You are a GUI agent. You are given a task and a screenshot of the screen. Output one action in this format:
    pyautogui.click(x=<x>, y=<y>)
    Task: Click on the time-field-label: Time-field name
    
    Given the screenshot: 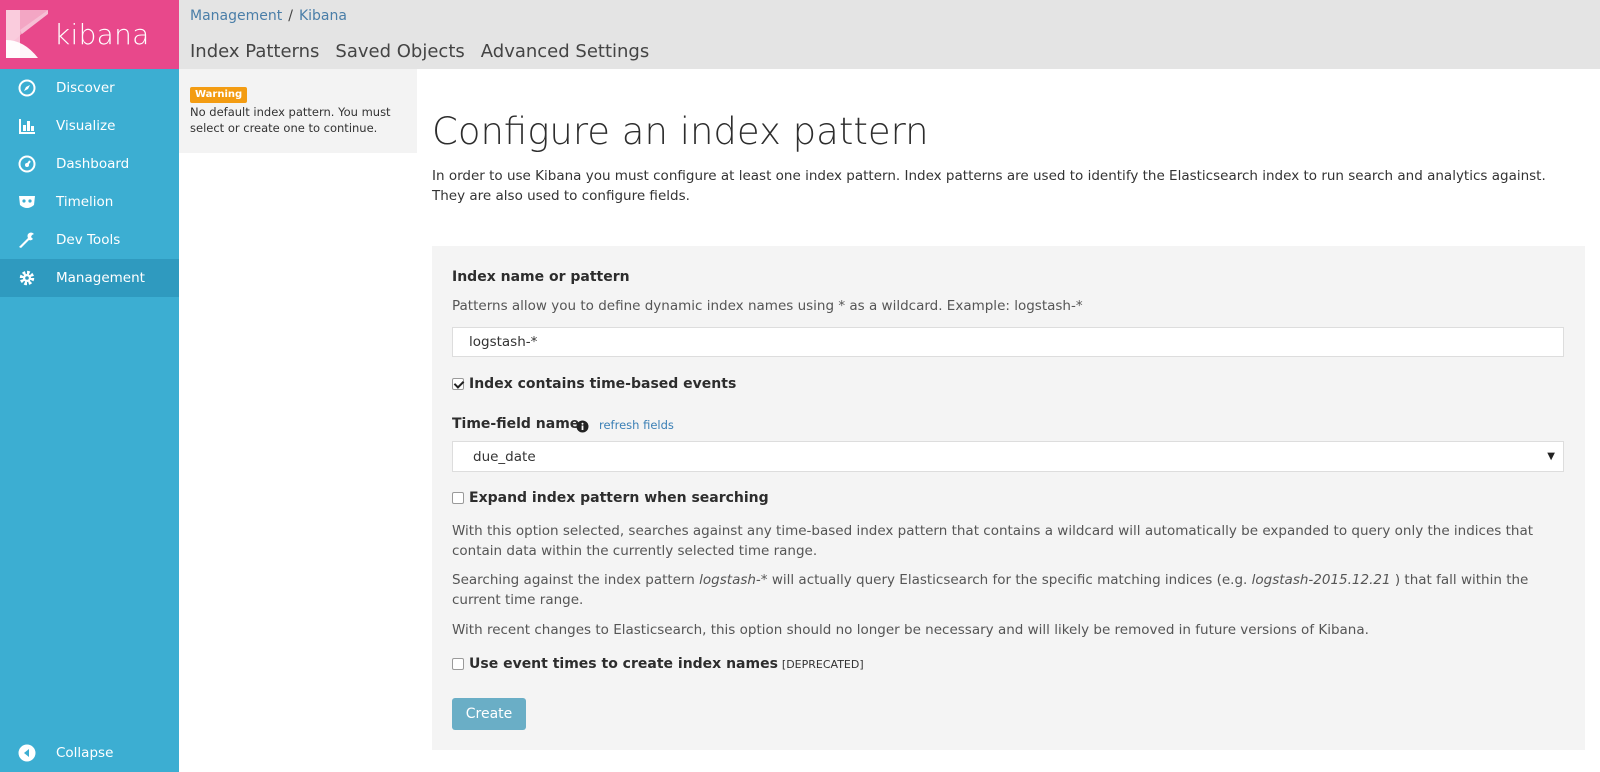 What is the action you would take?
    pyautogui.click(x=516, y=424)
    